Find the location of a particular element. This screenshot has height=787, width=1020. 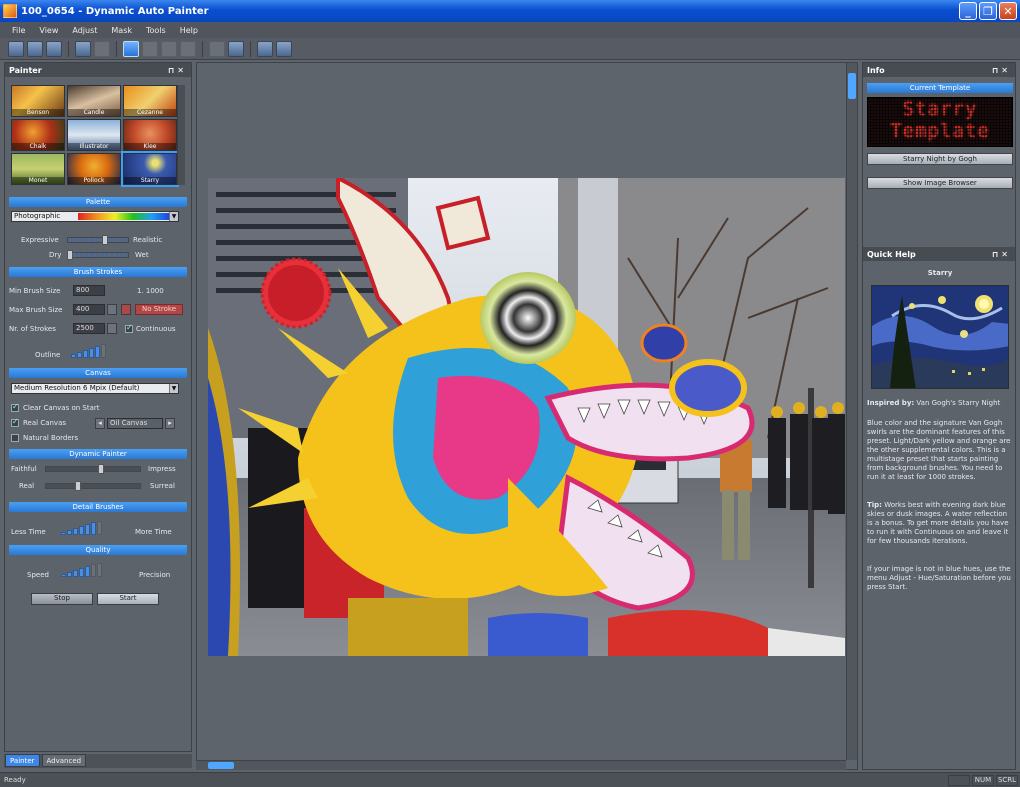

menu-bar: File View Adjust Mask Tools Help is located at coordinates (510, 30).